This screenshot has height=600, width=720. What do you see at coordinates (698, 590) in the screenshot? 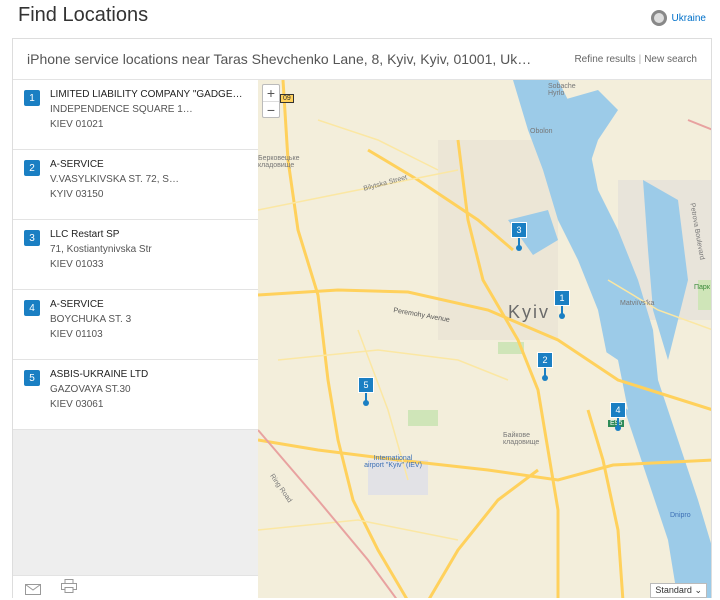
I see `chevron-down-icon: ⌄` at bounding box center [698, 590].